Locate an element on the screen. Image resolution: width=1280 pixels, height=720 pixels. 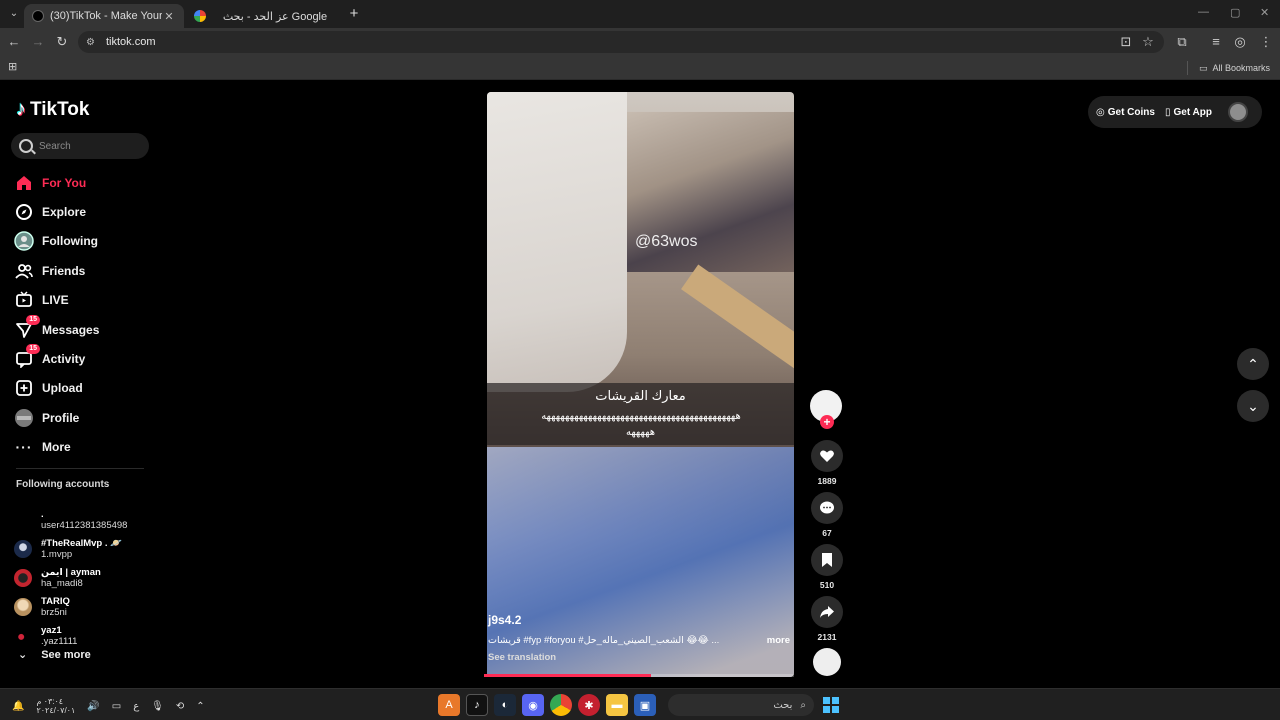
share-count: 2131 is located at coordinates (827, 637).